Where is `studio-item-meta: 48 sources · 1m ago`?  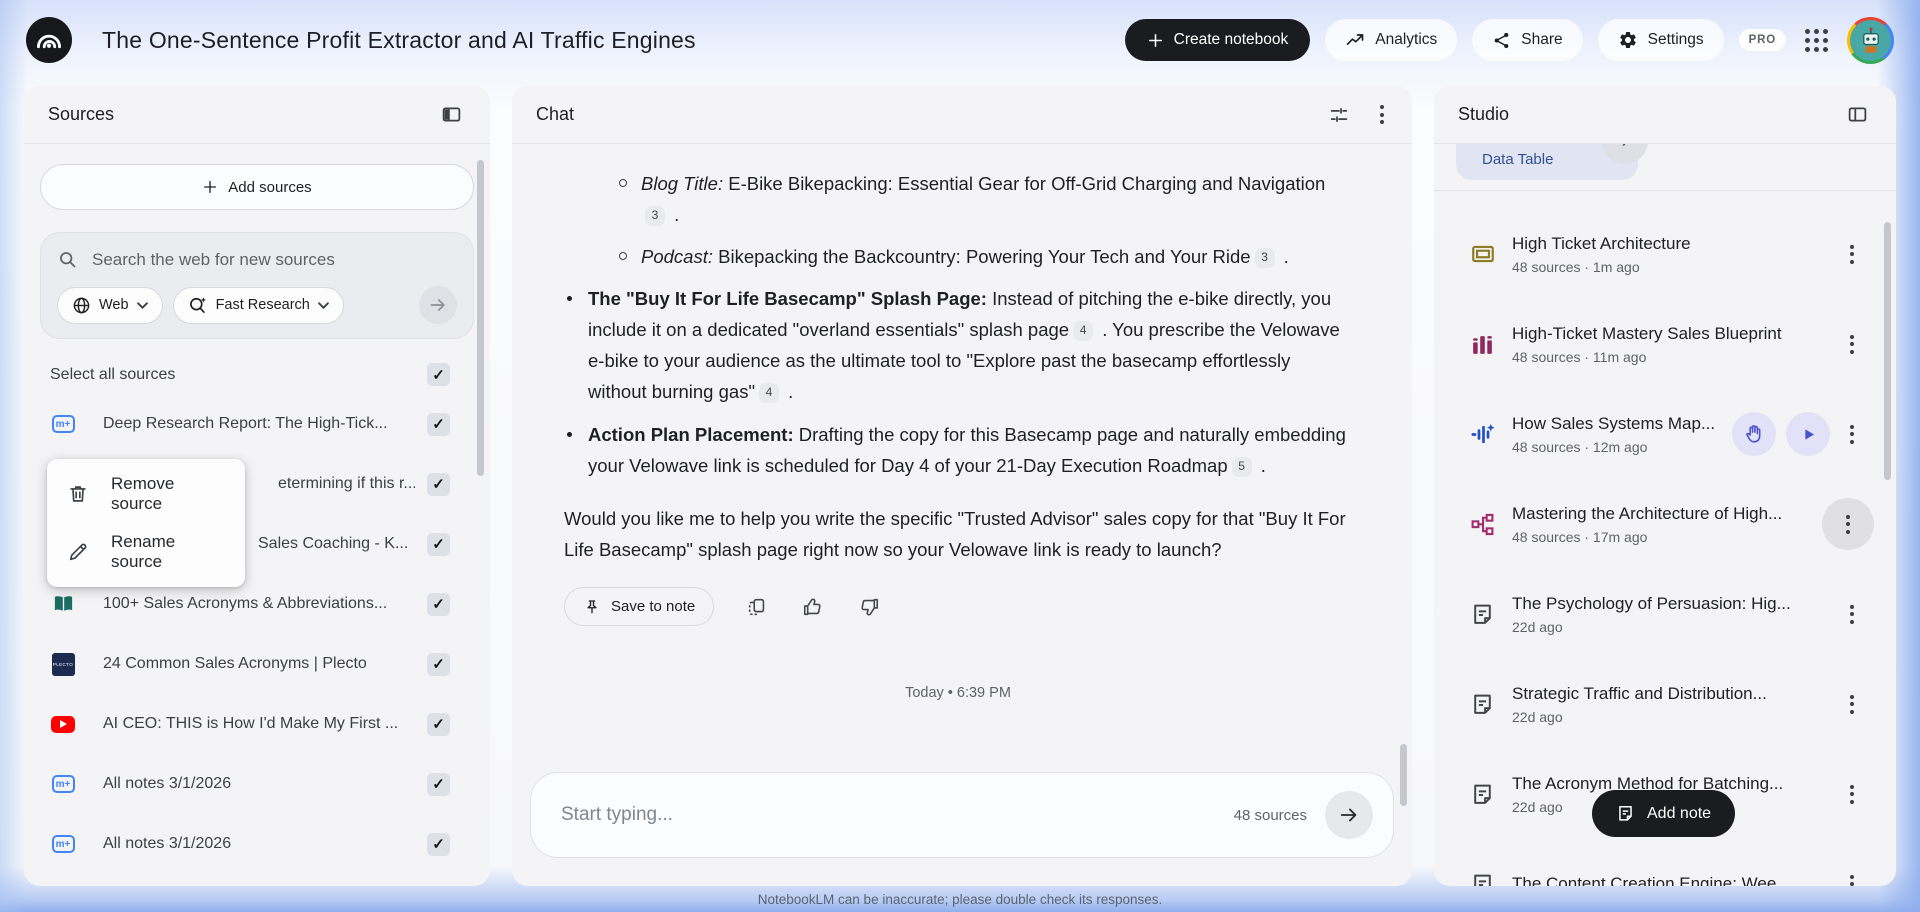
studio-item-meta: 48 sources · 1m ago is located at coordinates (1576, 266).